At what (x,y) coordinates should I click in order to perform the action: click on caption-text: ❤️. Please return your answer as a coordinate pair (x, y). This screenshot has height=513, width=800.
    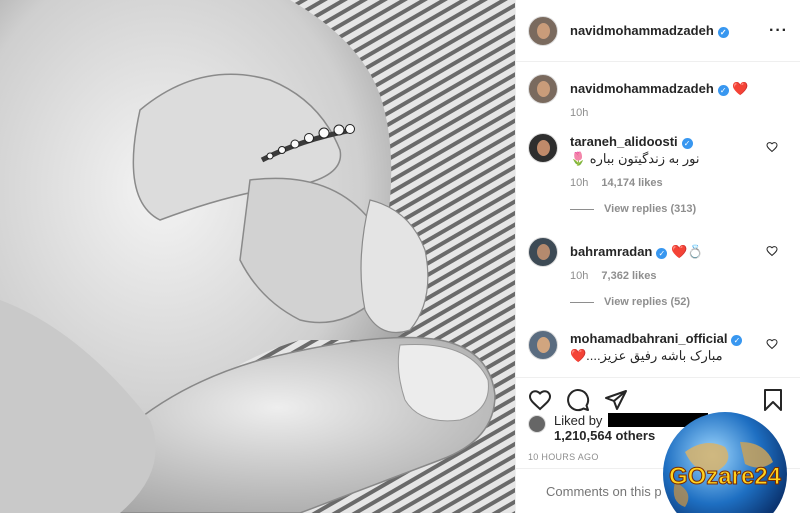
    Looking at the image, I should click on (740, 88).